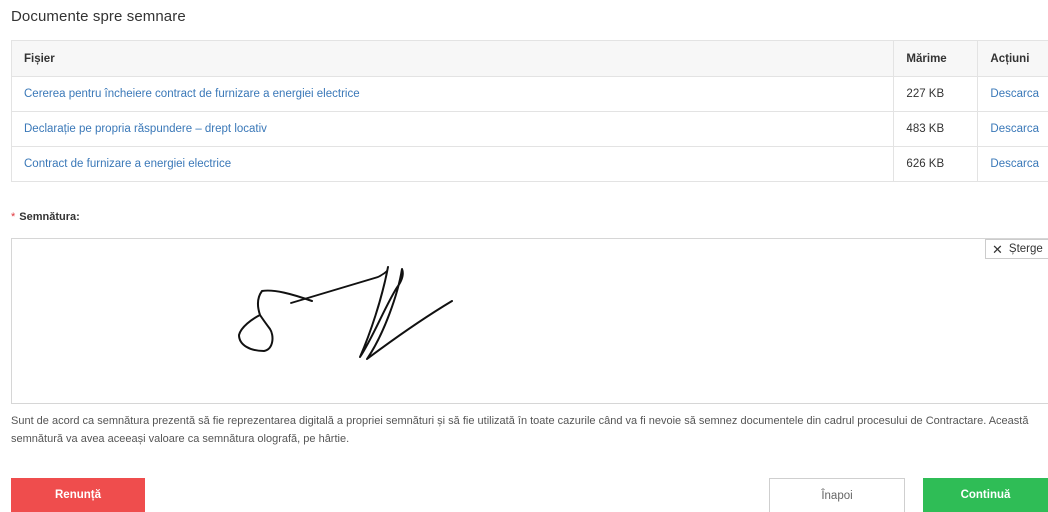 This screenshot has width=1048, height=512. I want to click on column-header-actions: Acțiuni, so click(1012, 58).